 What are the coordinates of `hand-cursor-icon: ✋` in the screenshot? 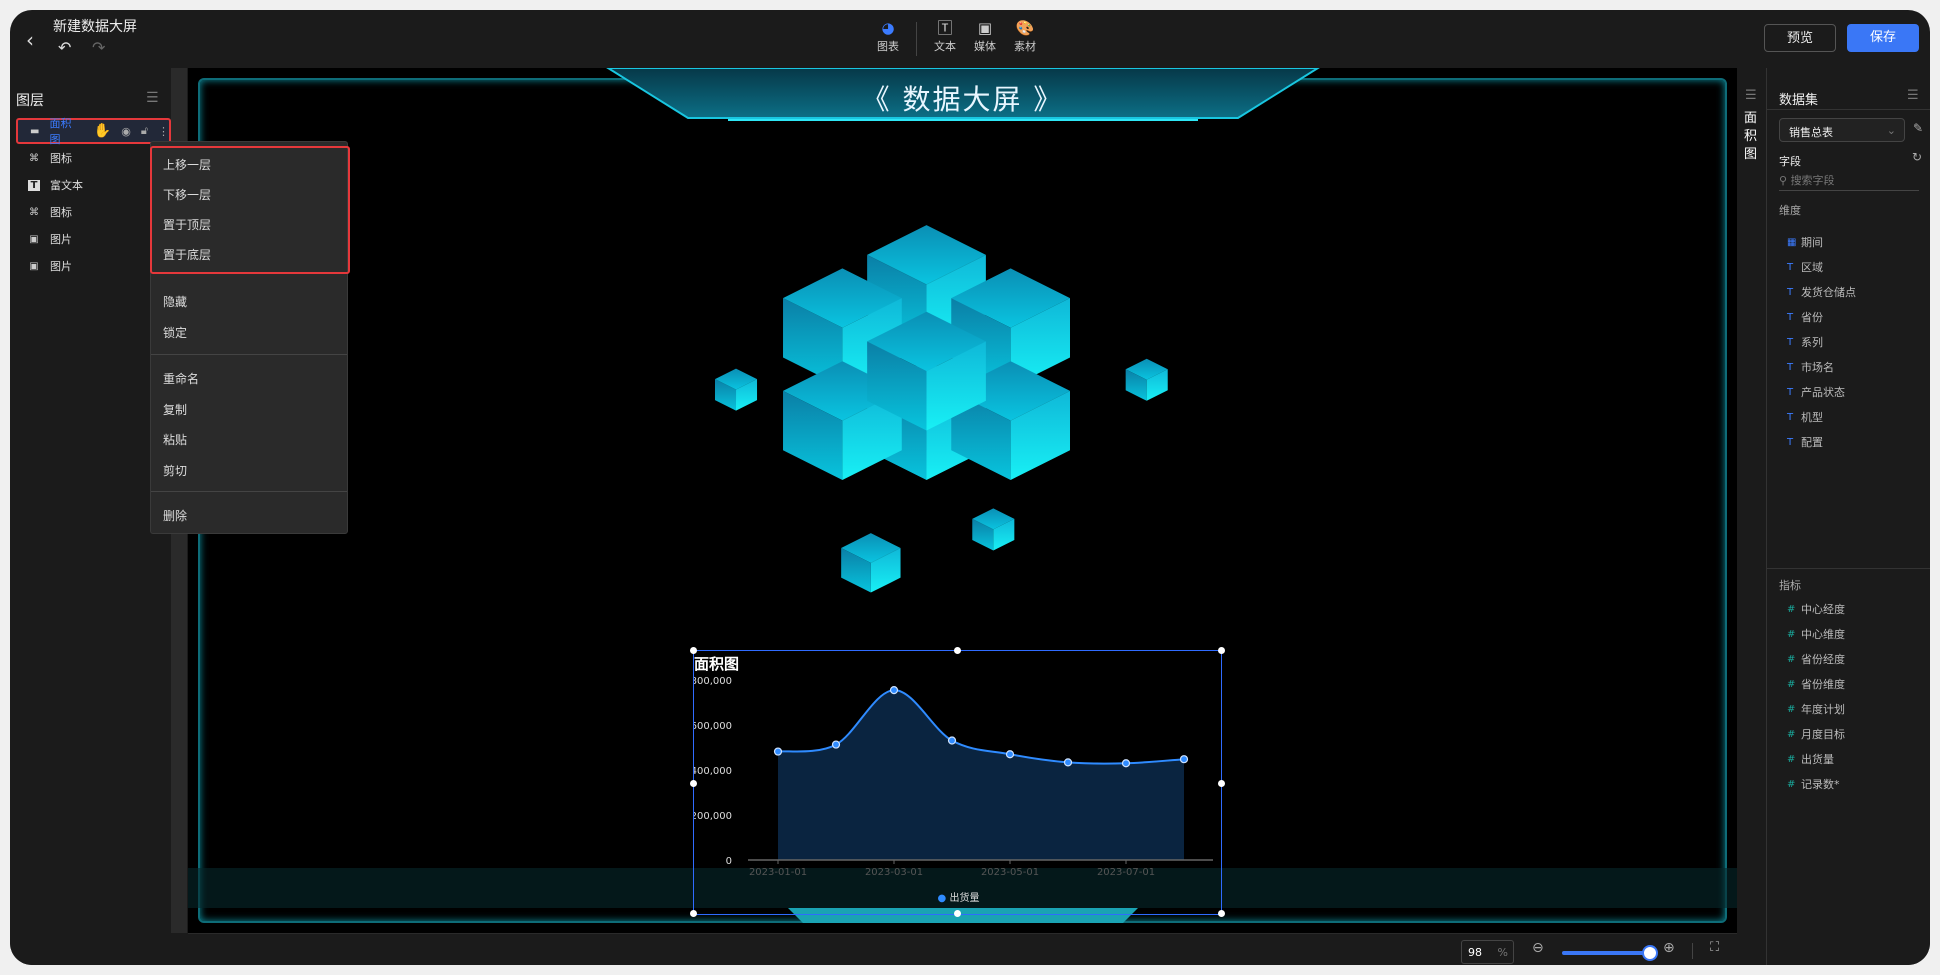 It's located at (102, 131).